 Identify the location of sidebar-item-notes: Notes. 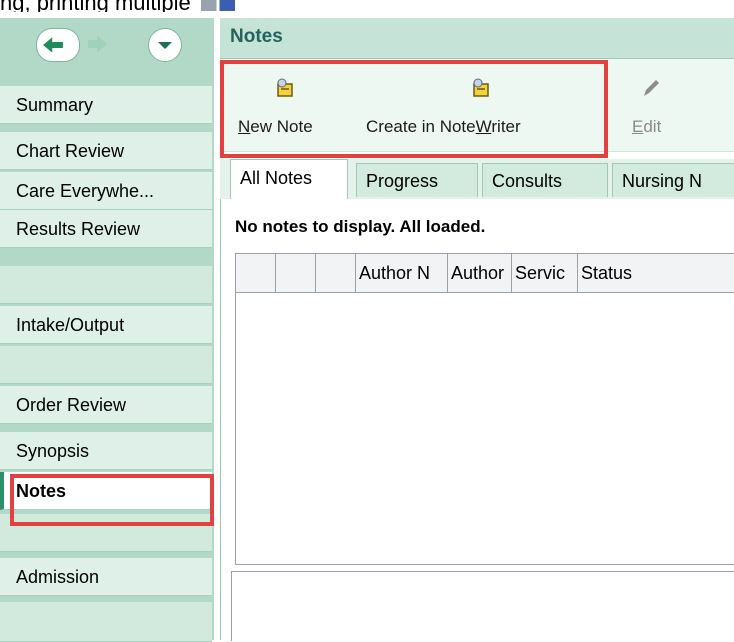
(106, 491).